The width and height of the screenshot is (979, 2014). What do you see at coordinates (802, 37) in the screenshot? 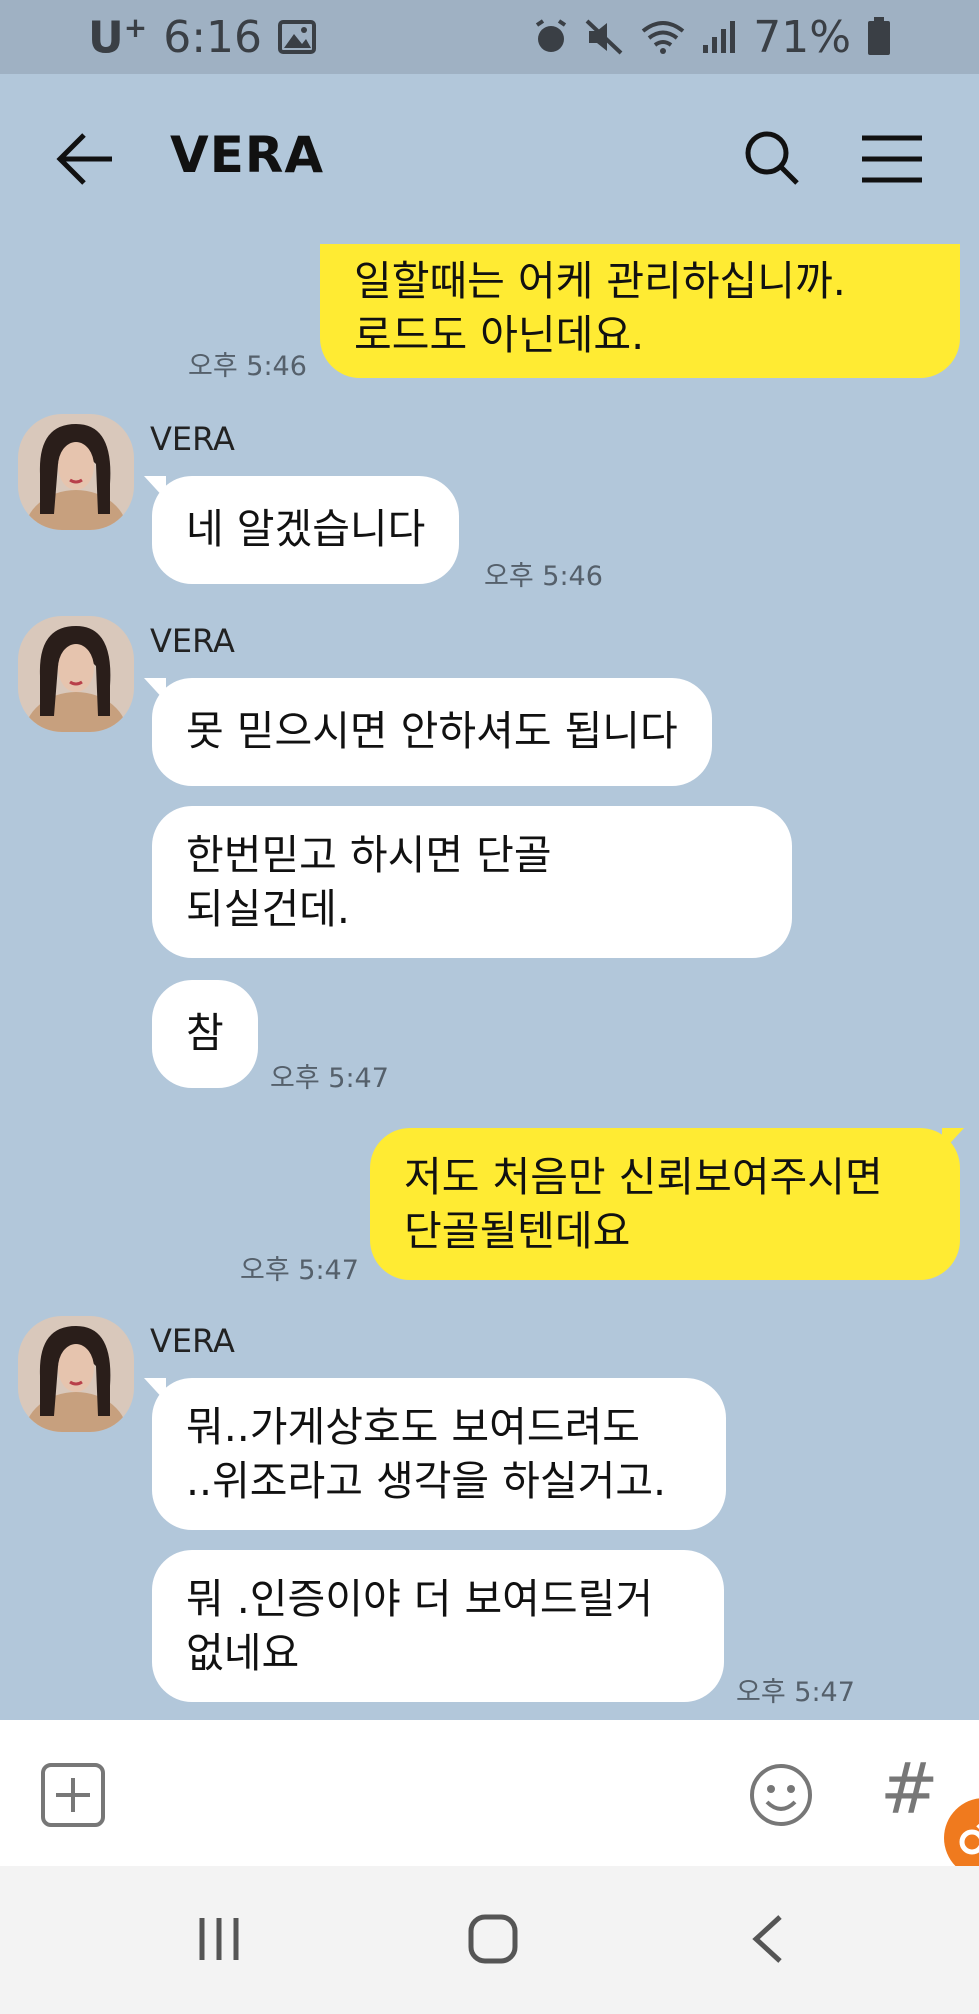
I see `battery-percent: 71%` at bounding box center [802, 37].